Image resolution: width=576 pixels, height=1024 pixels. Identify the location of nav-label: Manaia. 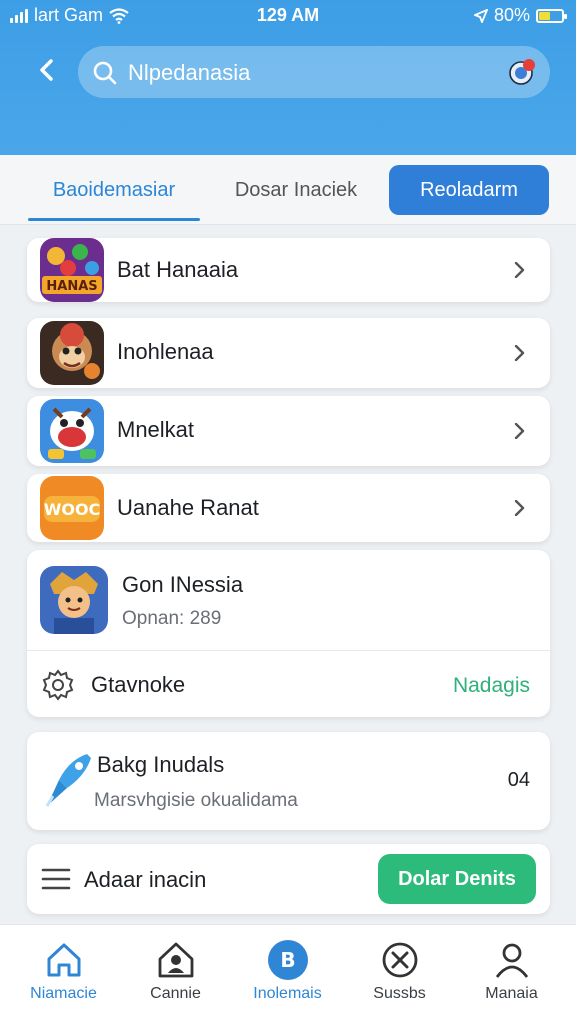
(511, 993).